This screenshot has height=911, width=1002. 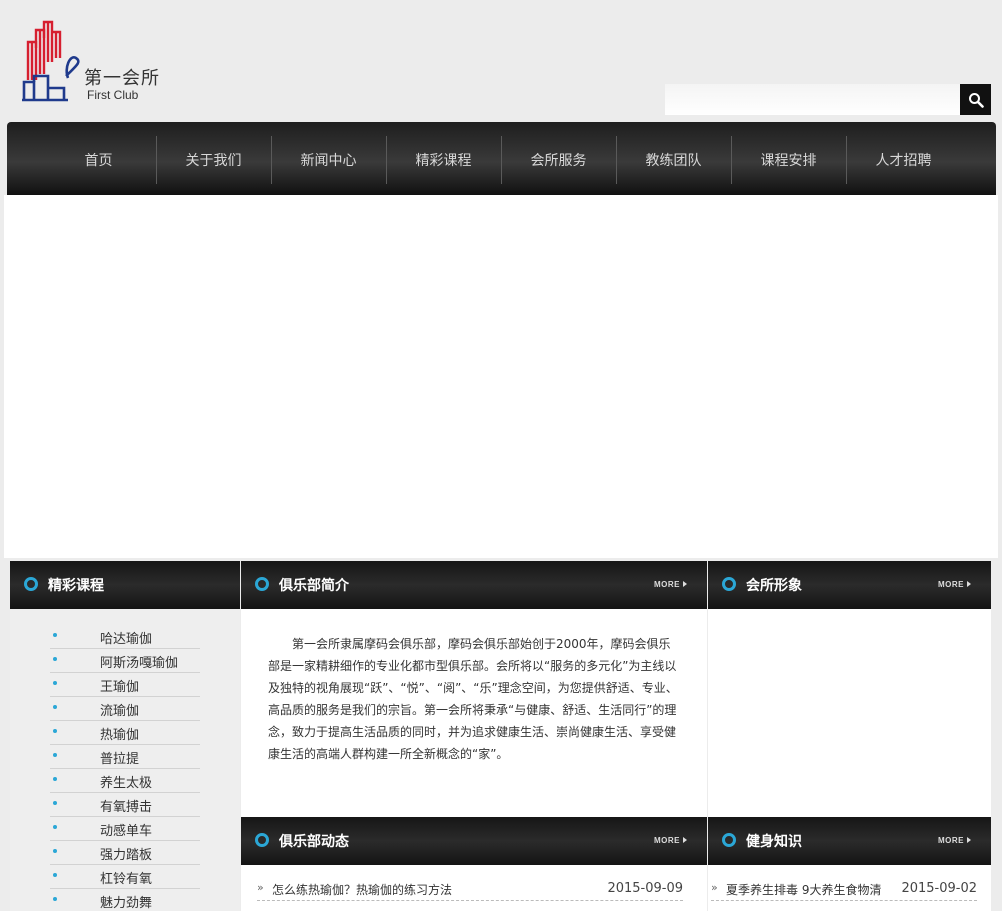 I want to click on header: 第一会所 First Club, so click(x=501, y=60).